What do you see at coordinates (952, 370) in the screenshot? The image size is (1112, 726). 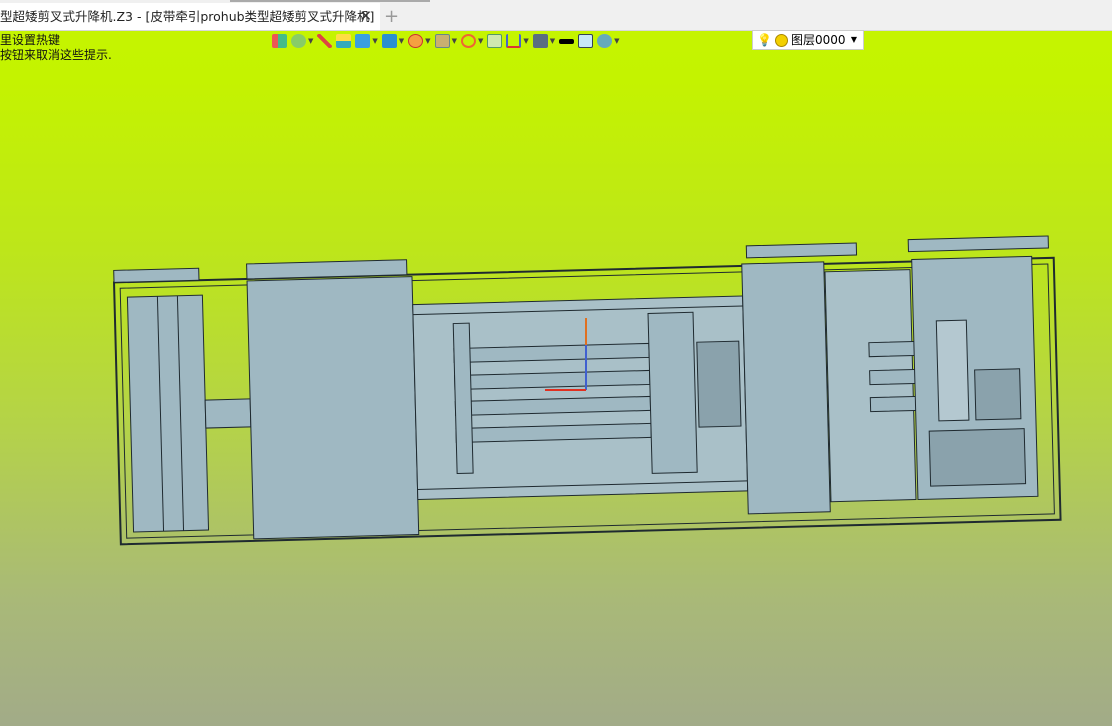 I see `pulley` at bounding box center [952, 370].